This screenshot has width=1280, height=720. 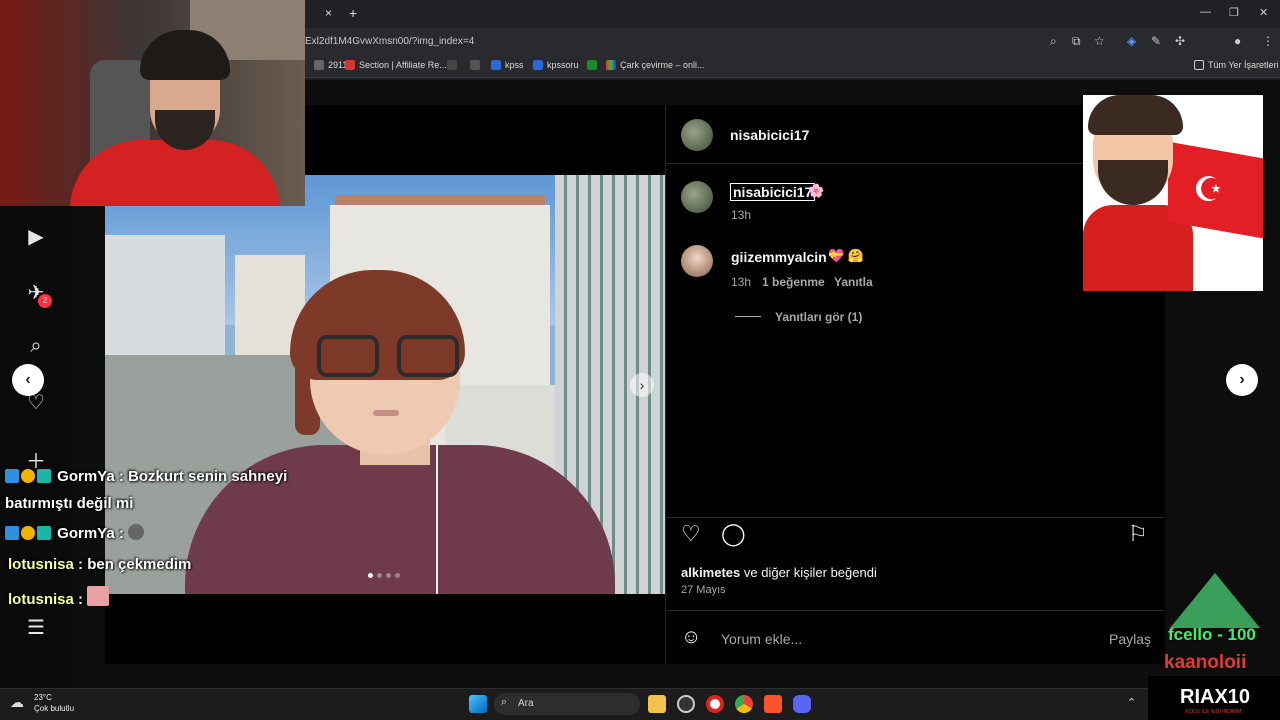 What do you see at coordinates (330, 65) in the screenshot?
I see `bookmark-item: 2911` at bounding box center [330, 65].